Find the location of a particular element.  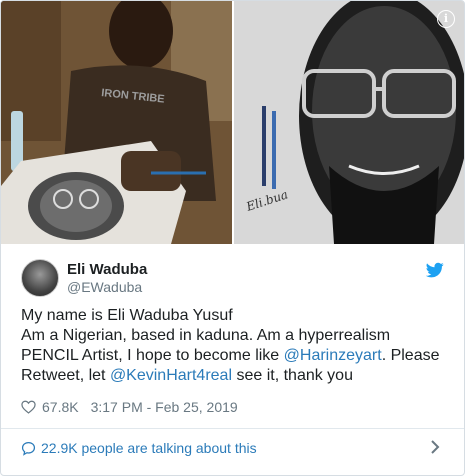

tweet-timestamp: 3:17 PM - Feb 25, 2019 is located at coordinates (164, 407).